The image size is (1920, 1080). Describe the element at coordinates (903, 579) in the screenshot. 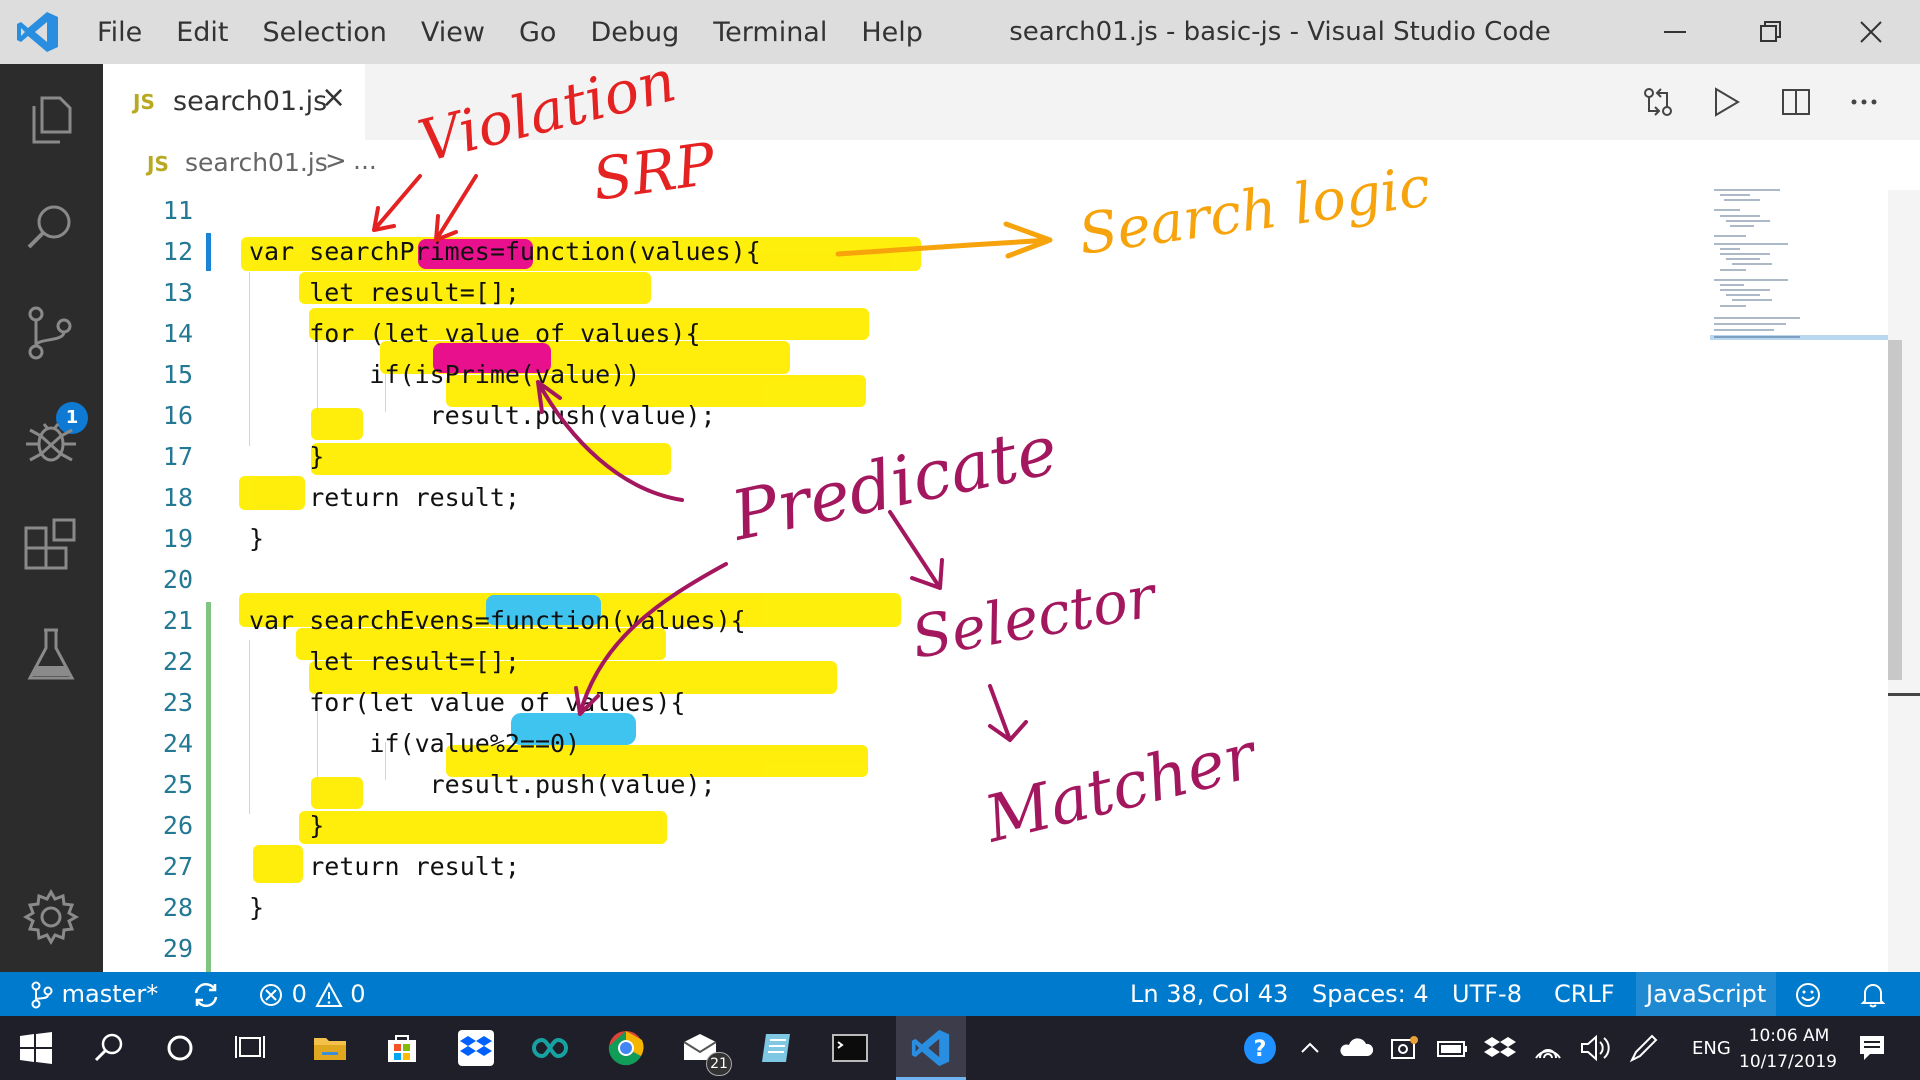

I see `code-line: 20` at that location.